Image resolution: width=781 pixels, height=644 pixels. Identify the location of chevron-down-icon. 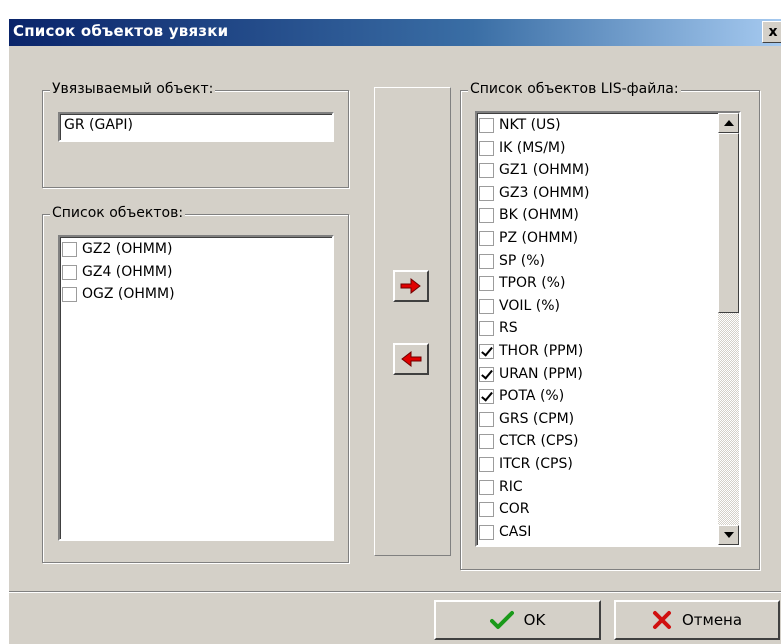
(729, 535).